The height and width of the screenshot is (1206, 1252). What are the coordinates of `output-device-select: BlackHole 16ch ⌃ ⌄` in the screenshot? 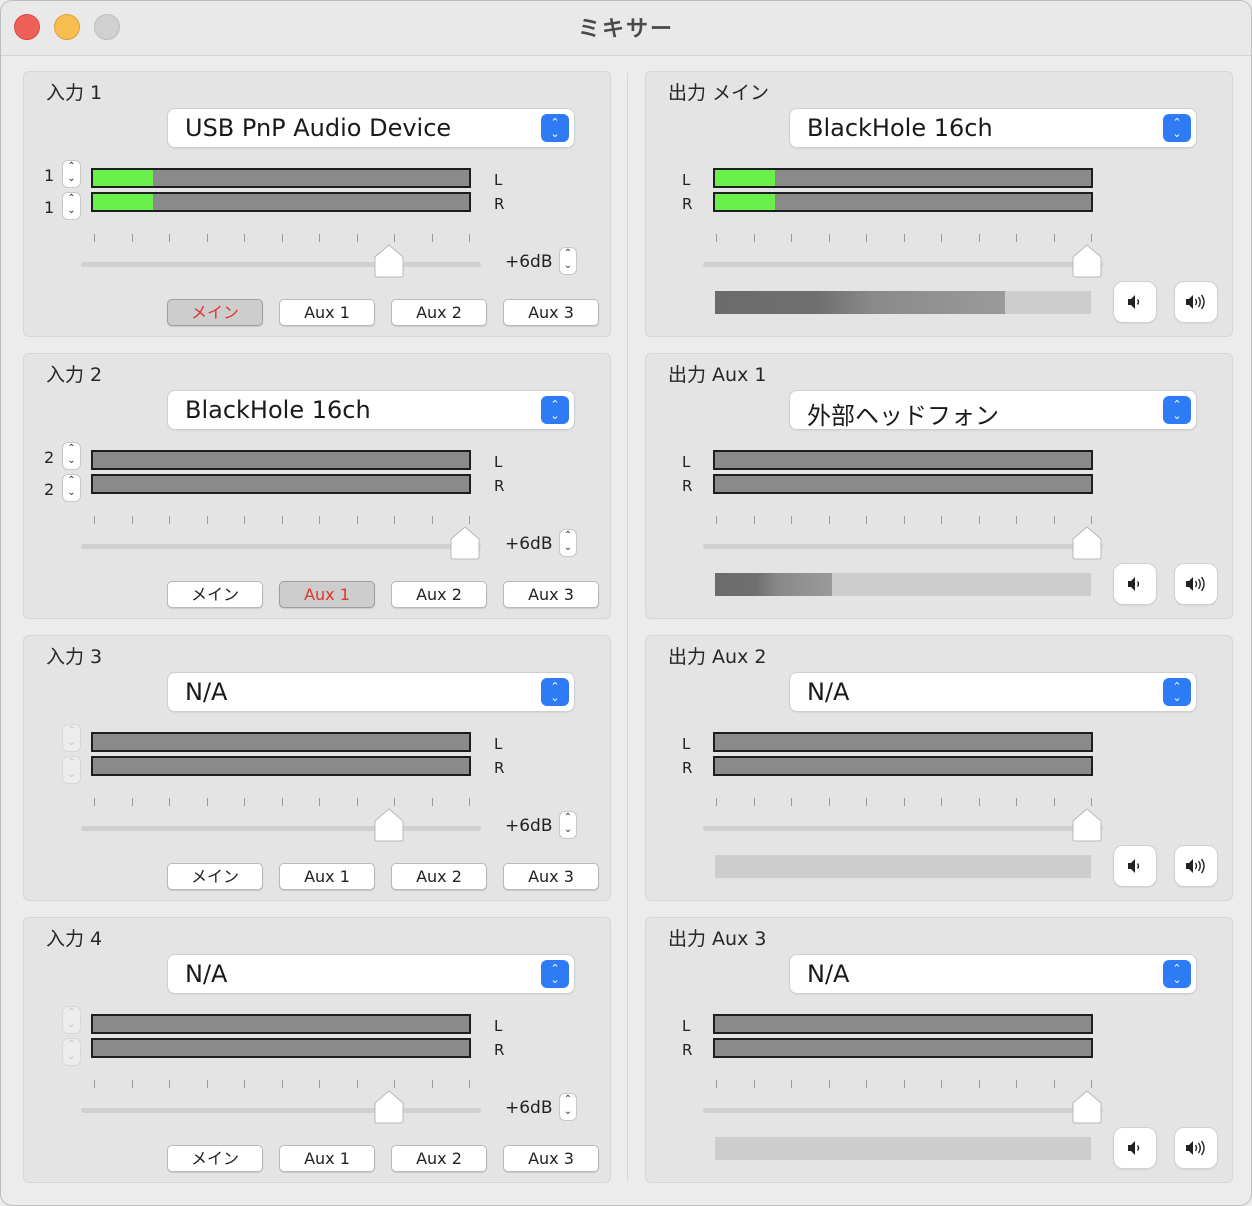 It's located at (993, 128).